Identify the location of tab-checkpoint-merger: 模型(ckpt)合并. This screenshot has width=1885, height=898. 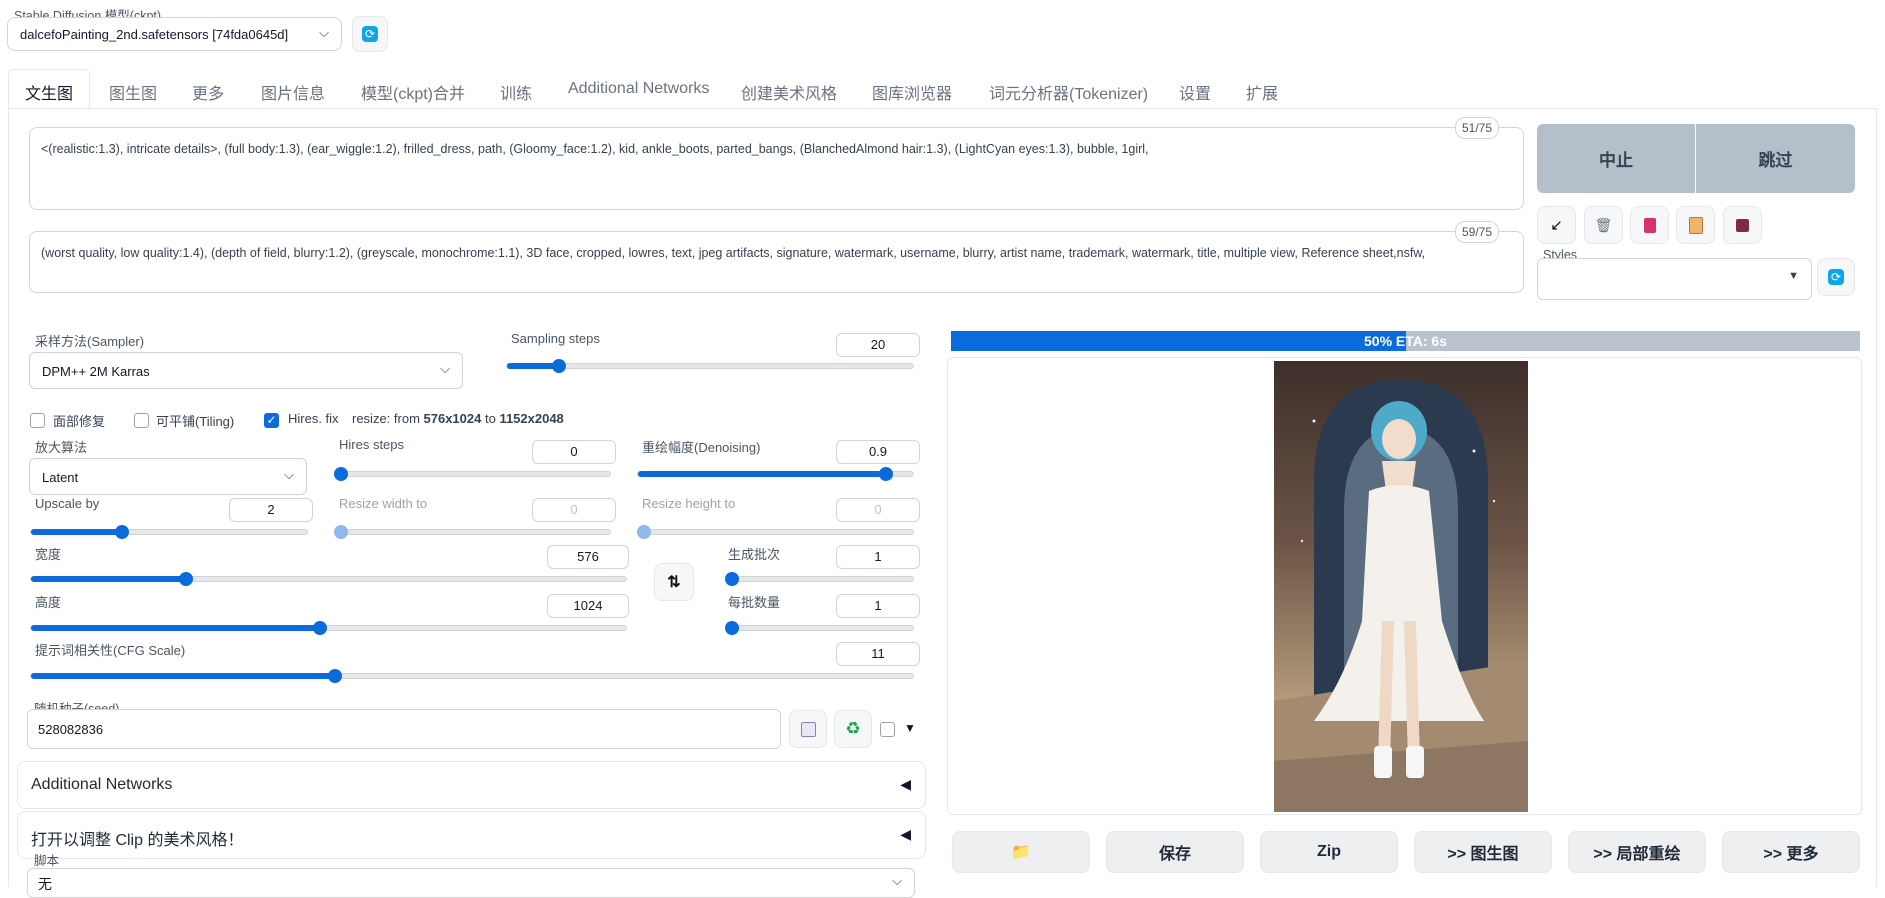
(413, 92).